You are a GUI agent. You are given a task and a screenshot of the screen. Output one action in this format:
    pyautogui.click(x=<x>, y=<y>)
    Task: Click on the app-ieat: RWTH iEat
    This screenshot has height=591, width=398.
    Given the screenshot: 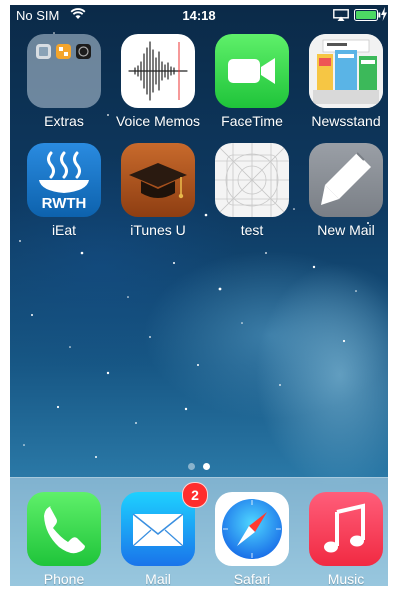 What is the action you would take?
    pyautogui.click(x=64, y=190)
    